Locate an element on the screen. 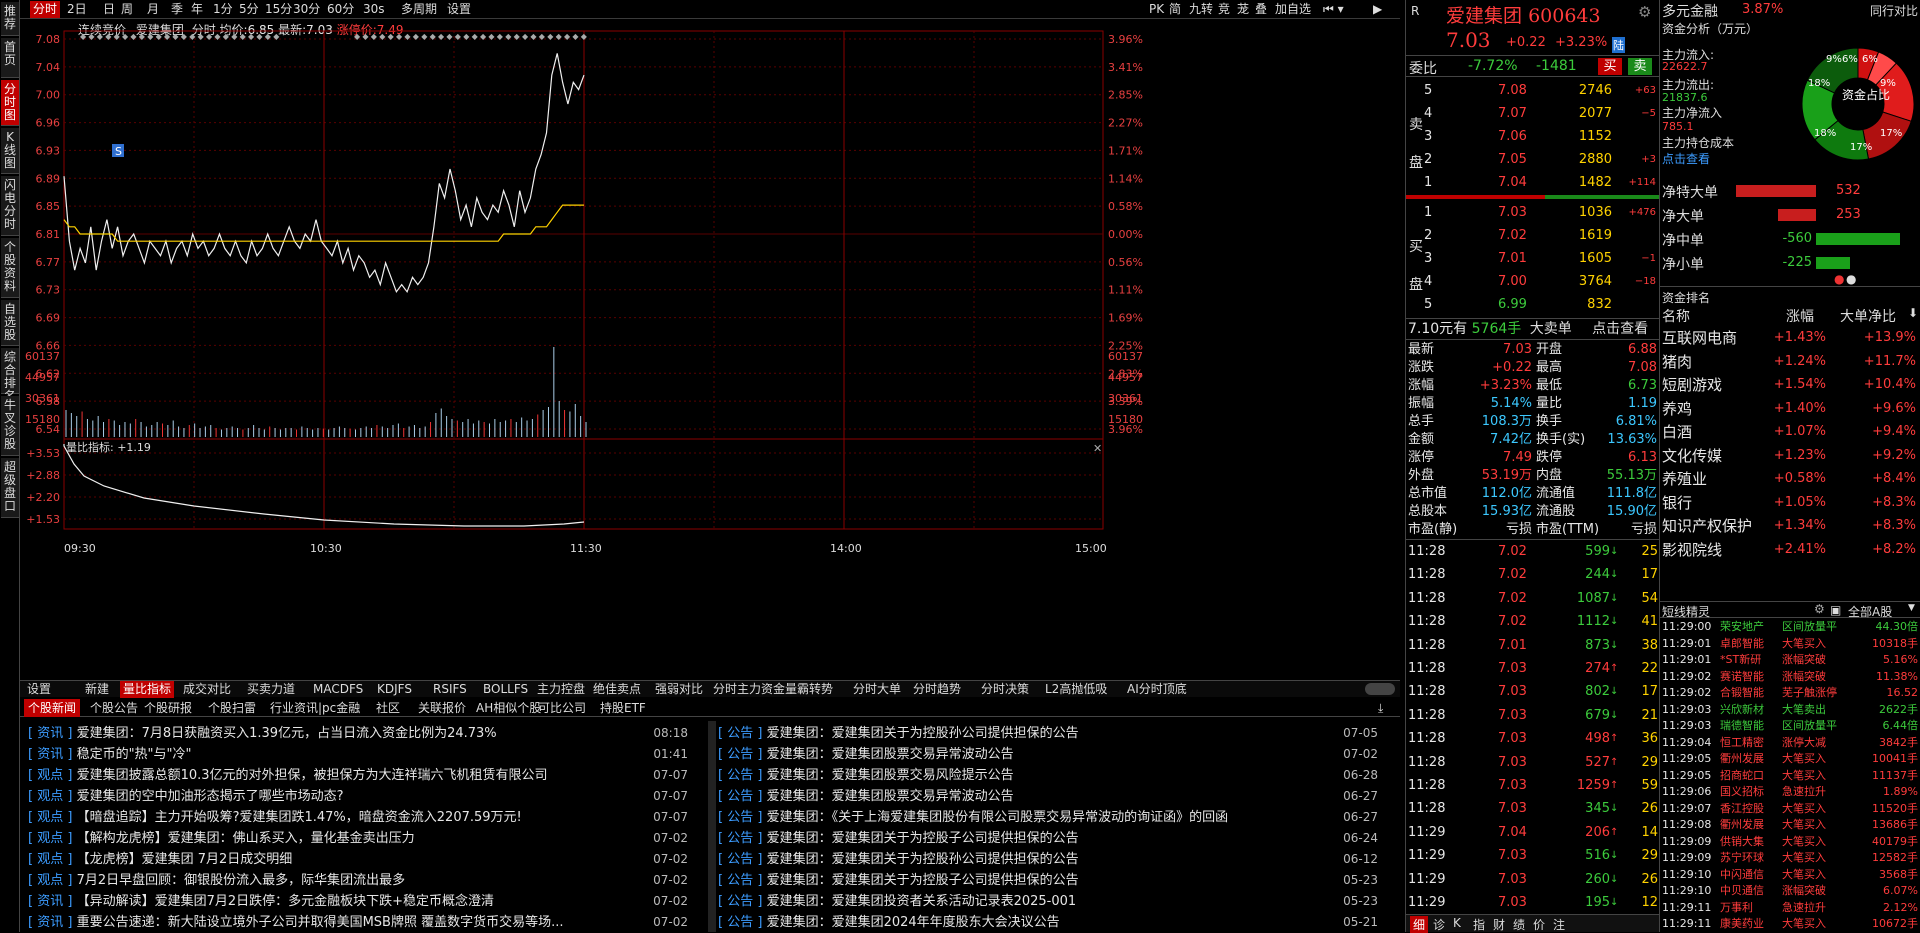  indicator-tab-7: RSIFS is located at coordinates (450, 689).